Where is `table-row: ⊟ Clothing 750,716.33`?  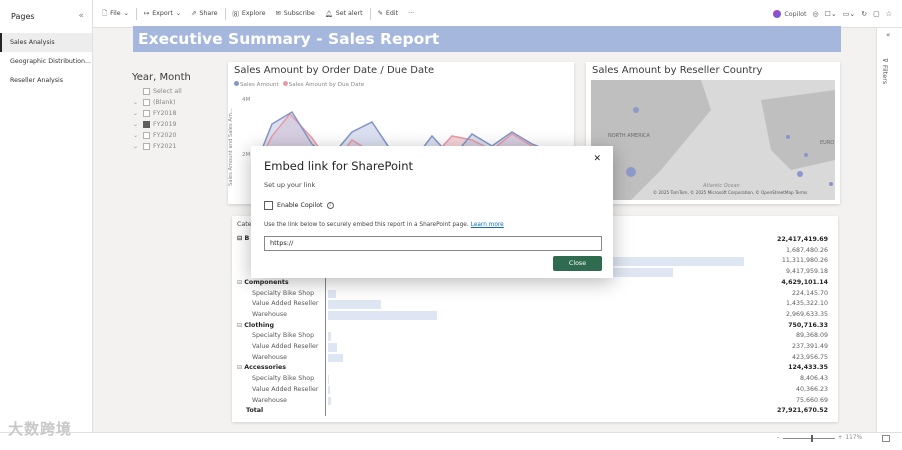 table-row: ⊟ Clothing 750,716.33 is located at coordinates (535, 326).